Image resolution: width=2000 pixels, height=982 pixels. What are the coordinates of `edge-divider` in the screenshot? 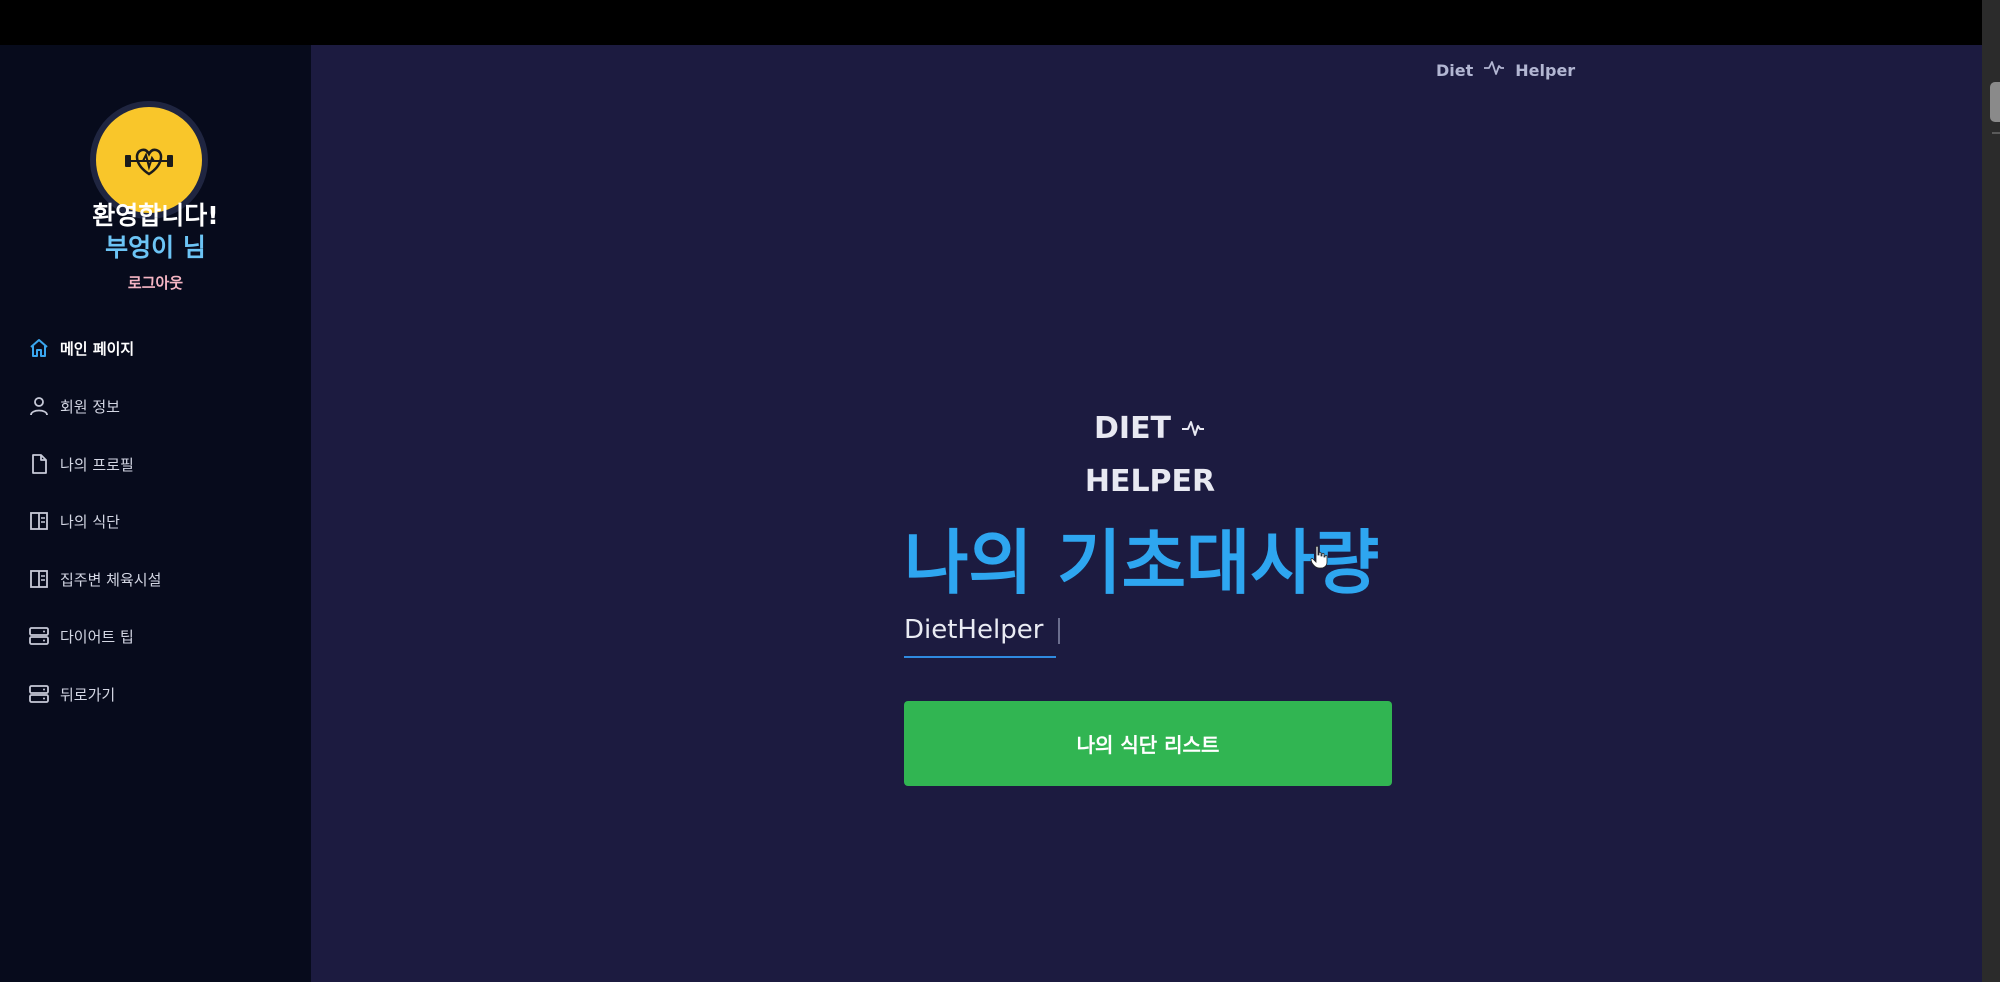 It's located at (1996, 133).